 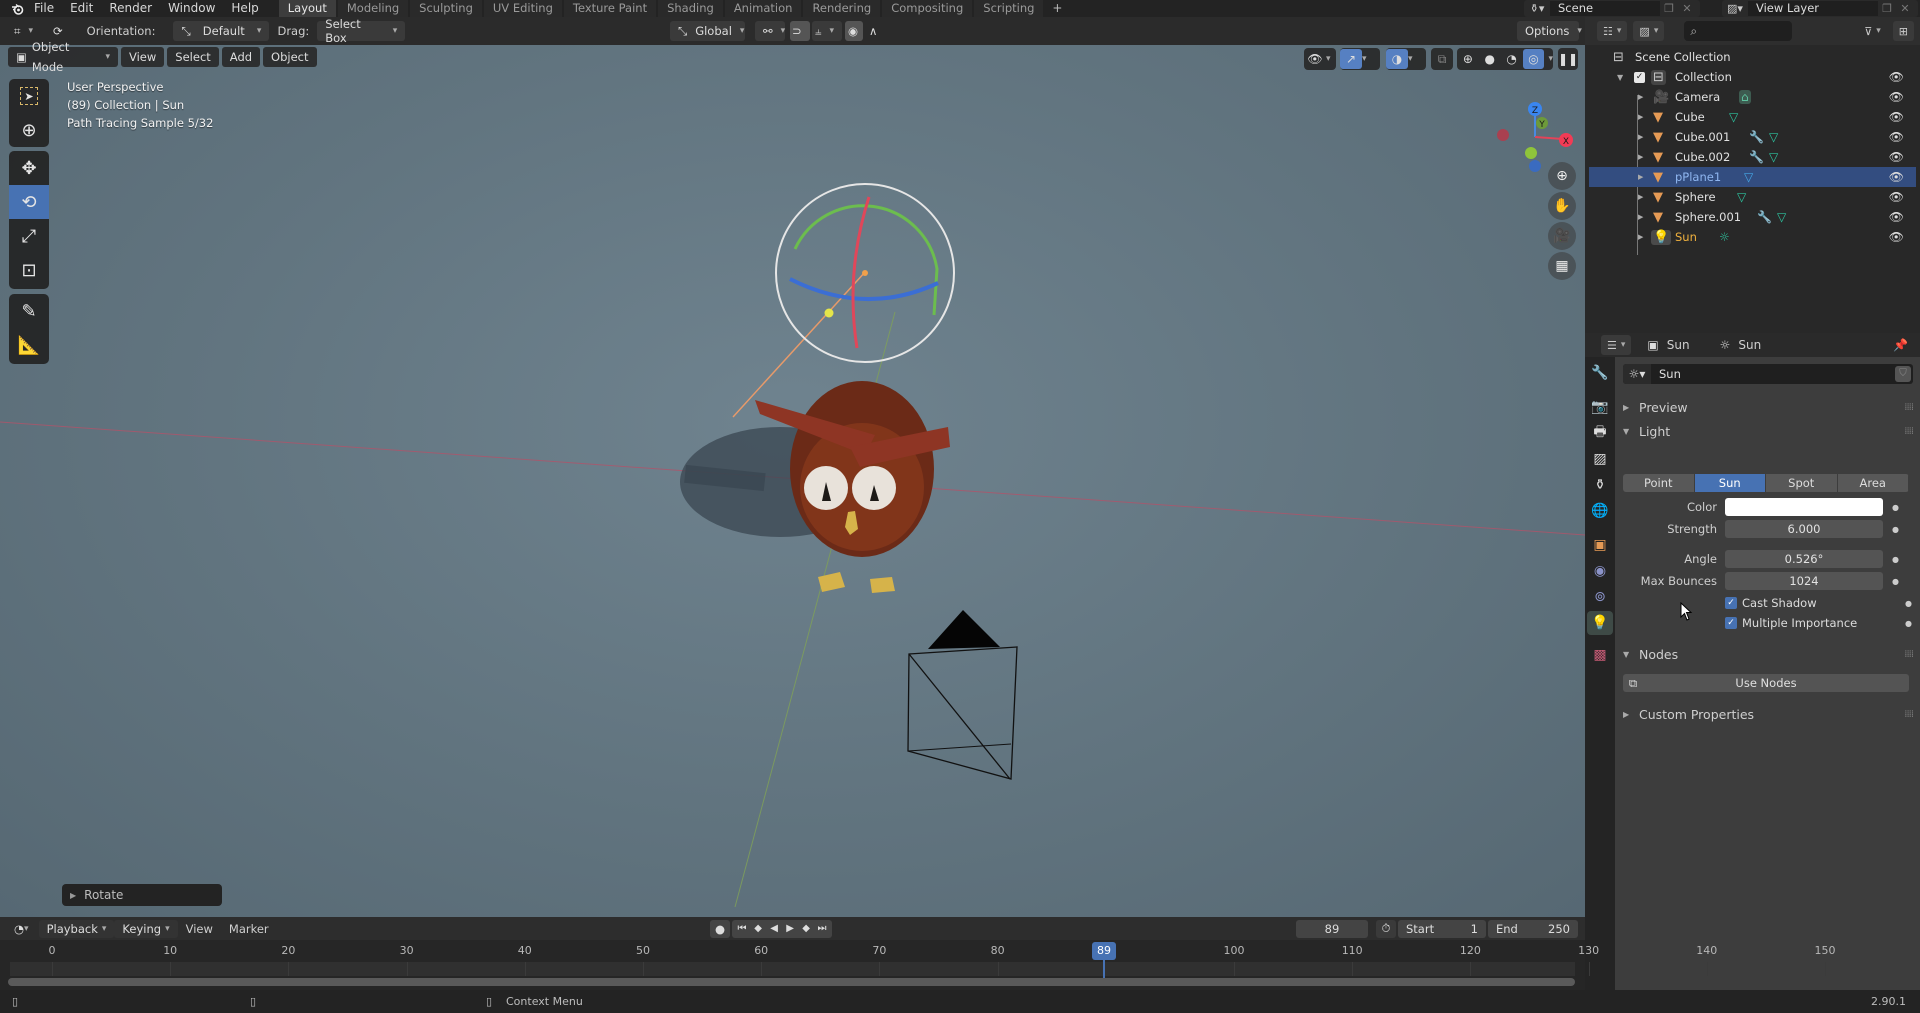 I want to click on angle-field: 0.526°, so click(x=1804, y=559).